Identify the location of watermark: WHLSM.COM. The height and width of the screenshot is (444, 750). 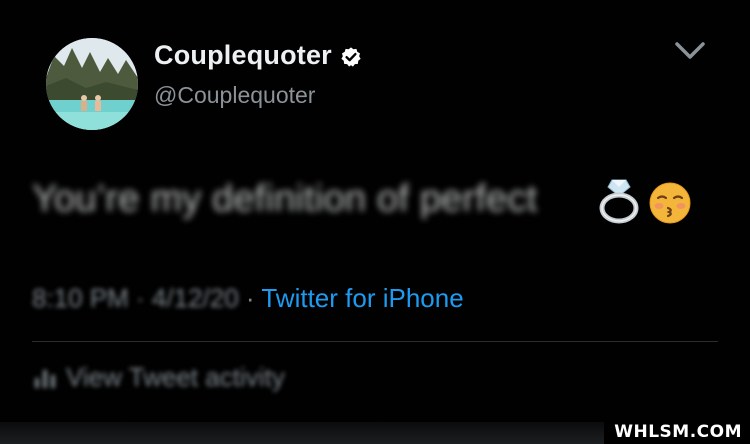
(677, 431).